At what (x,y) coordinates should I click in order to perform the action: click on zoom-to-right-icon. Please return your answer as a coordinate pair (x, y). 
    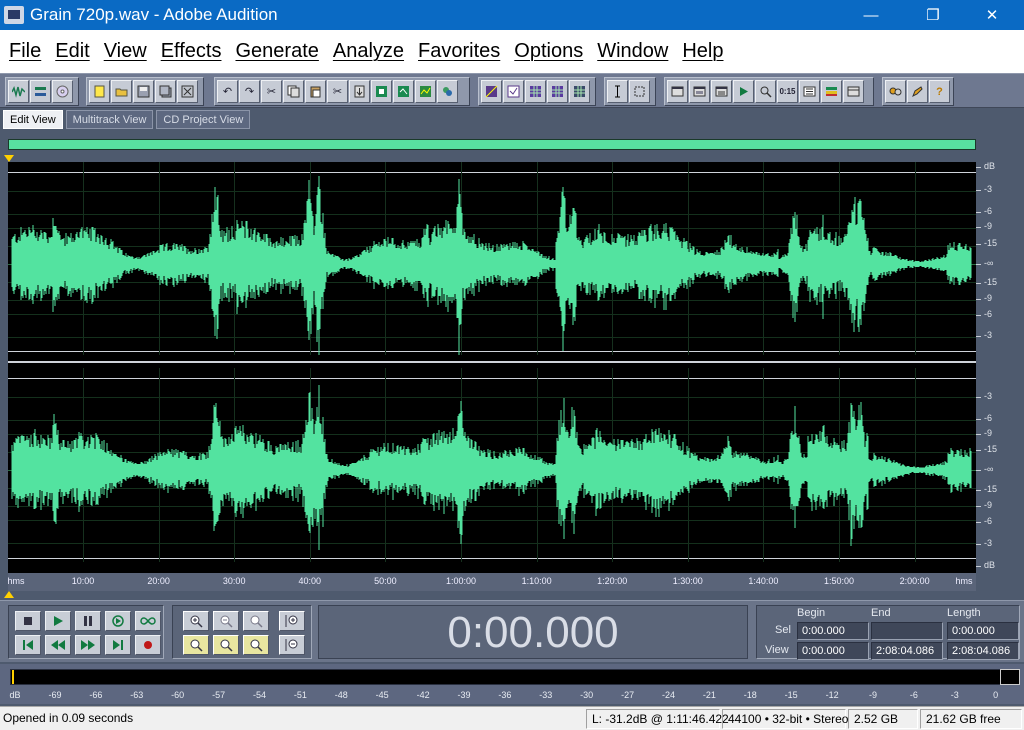
    Looking at the image, I should click on (226, 645).